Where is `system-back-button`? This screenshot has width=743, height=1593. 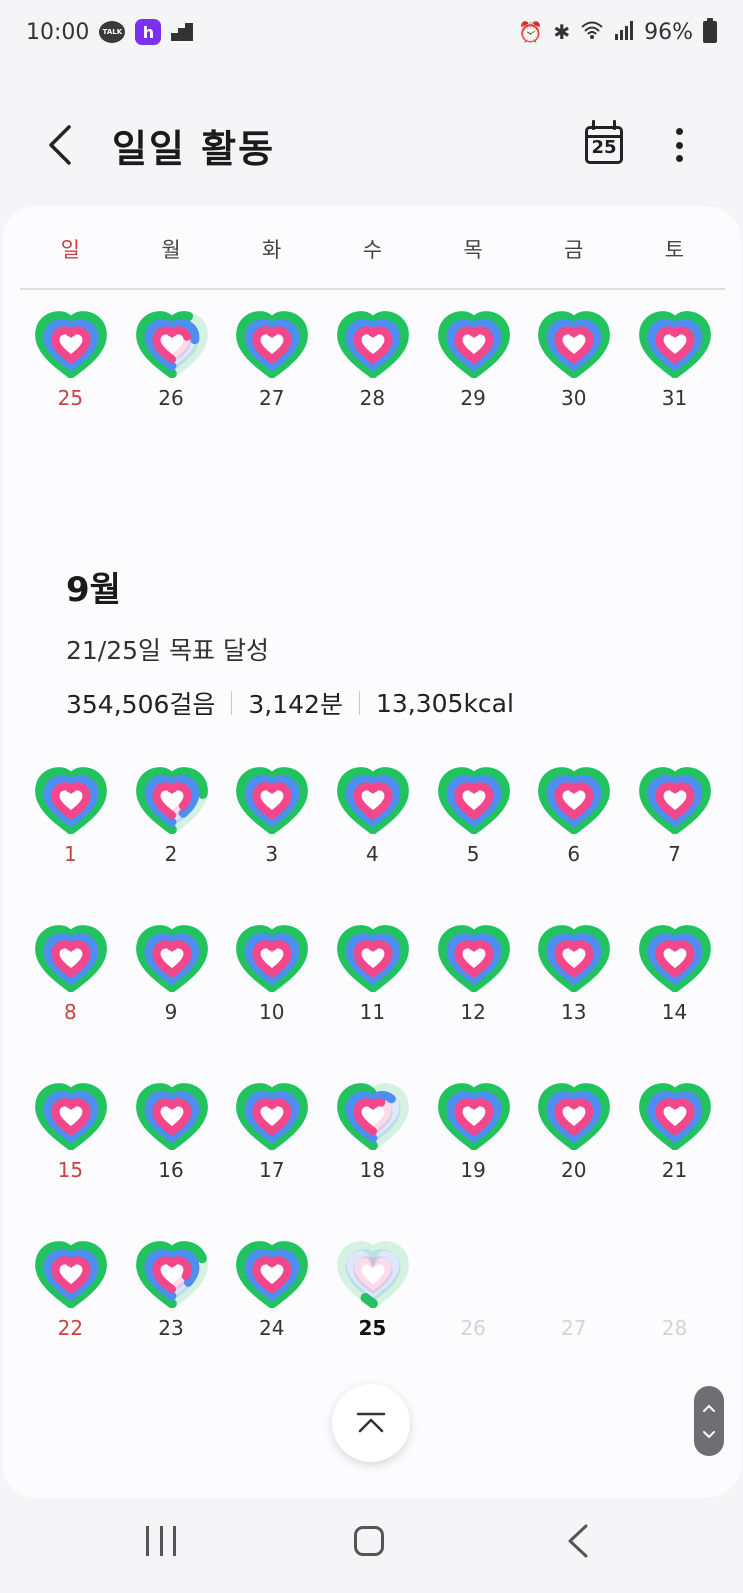 system-back-button is located at coordinates (578, 1541).